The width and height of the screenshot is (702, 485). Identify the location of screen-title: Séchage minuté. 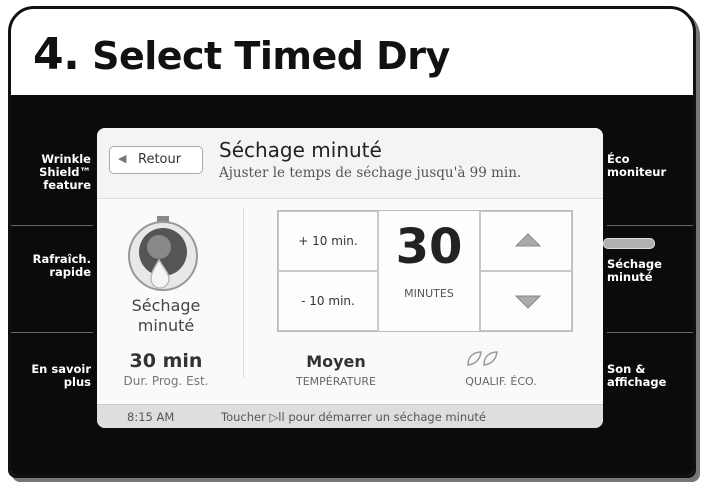
(300, 150).